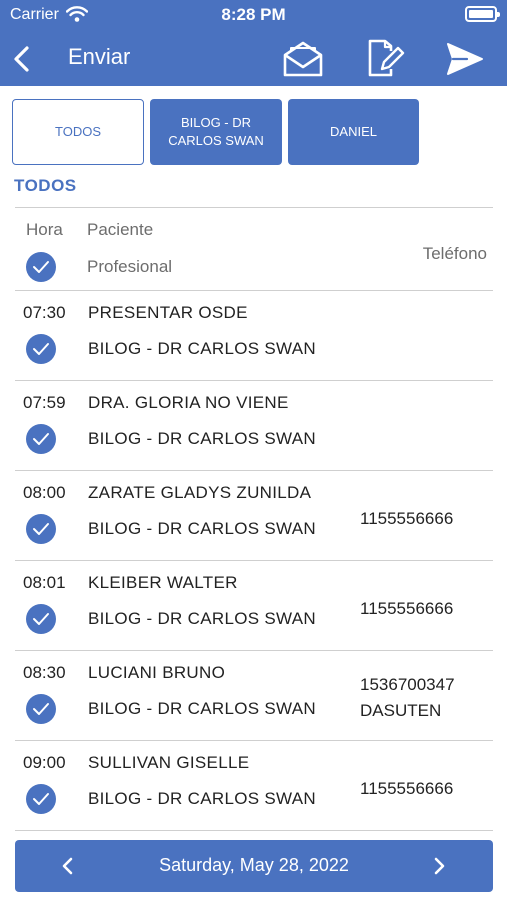 The image size is (507, 900). I want to click on row-patient: KLEIBER WALTER, so click(163, 582).